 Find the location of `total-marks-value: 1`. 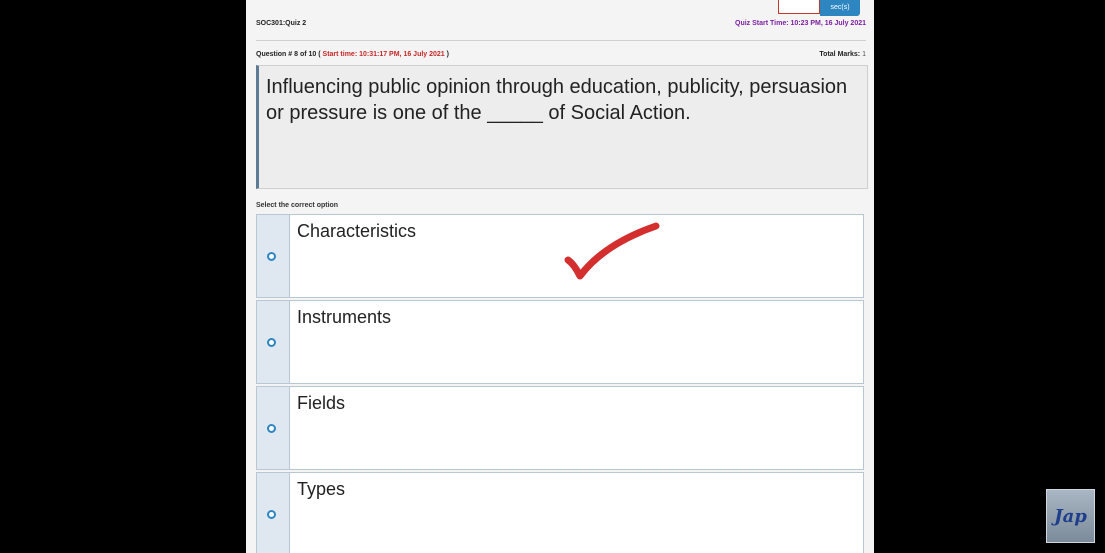

total-marks-value: 1 is located at coordinates (864, 54).